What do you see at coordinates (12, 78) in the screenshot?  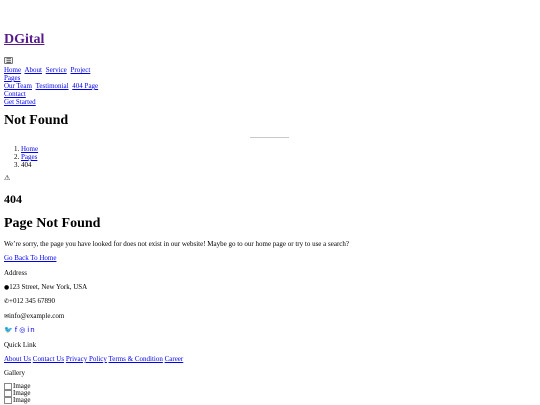 I see `nav-pages-dropdown: Pages` at bounding box center [12, 78].